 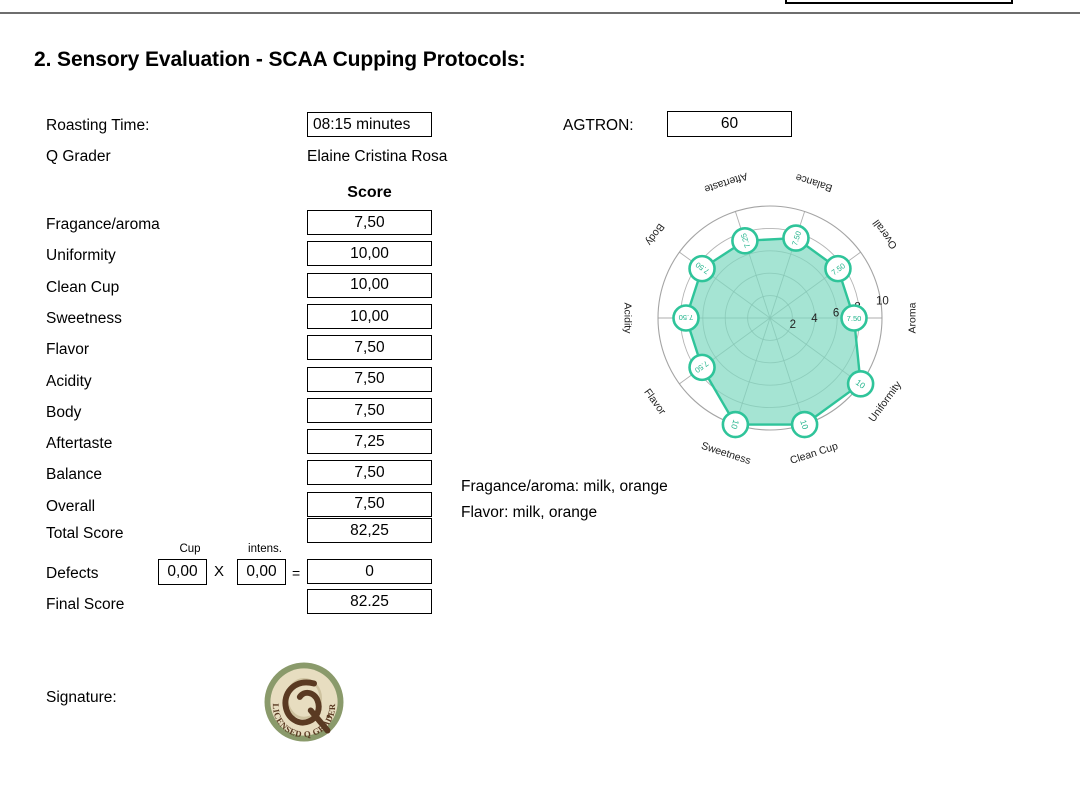 I want to click on radar-category-label: Aroma, so click(x=913, y=317).